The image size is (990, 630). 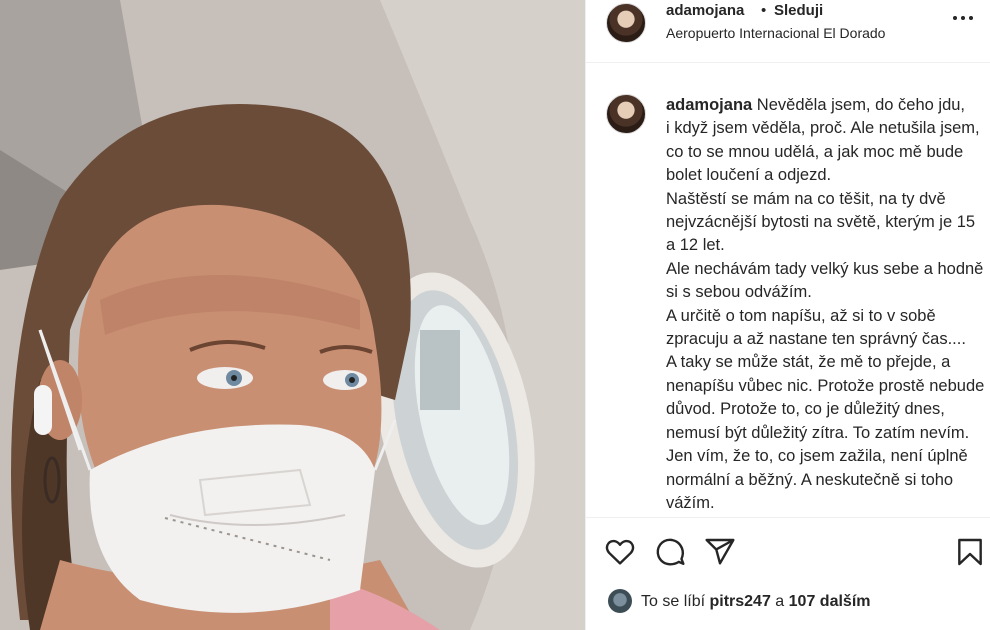 I want to click on likes-prefix: To se líbí, so click(x=675, y=601).